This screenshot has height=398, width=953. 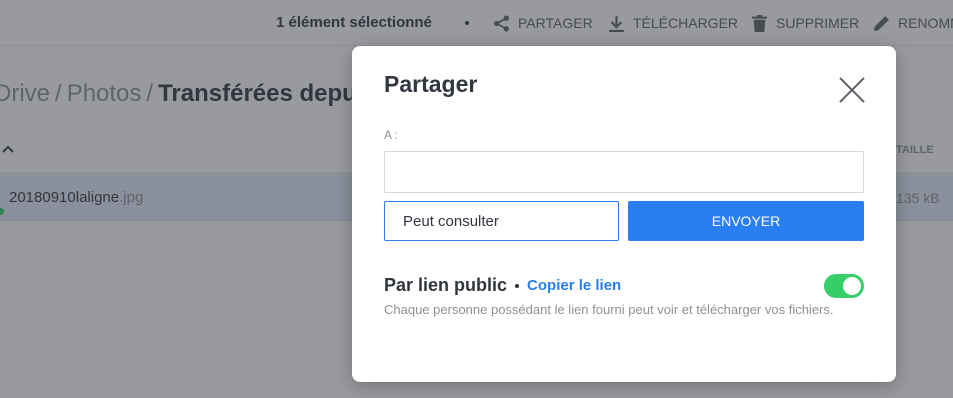 What do you see at coordinates (431, 84) in the screenshot?
I see `dialog-title: Partager` at bounding box center [431, 84].